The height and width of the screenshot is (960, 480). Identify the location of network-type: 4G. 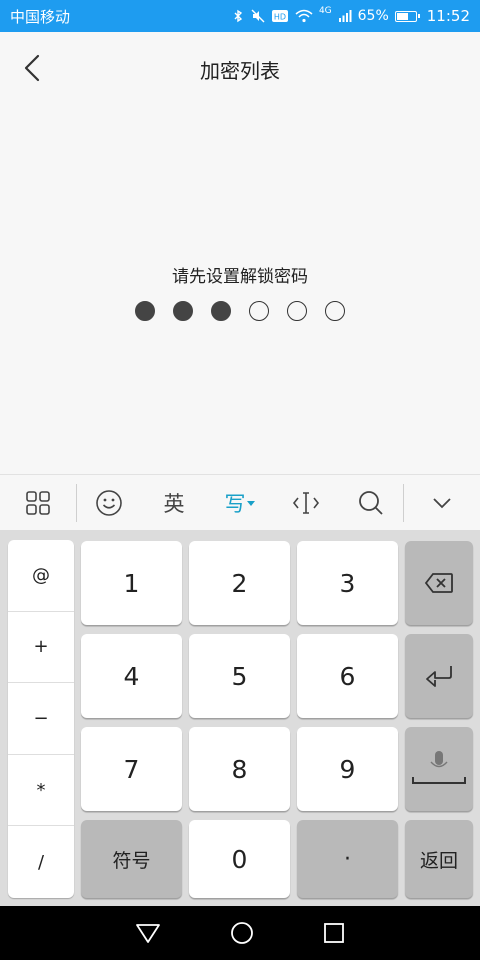
(325, 11).